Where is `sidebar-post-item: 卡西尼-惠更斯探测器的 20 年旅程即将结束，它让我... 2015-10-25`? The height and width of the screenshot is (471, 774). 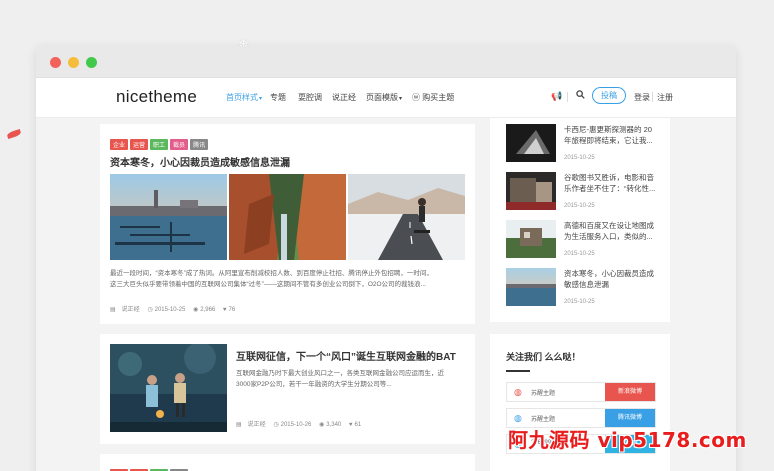 sidebar-post-item: 卡西尼-惠更斯探测器的 20 年旅程即将结束，它让我... 2015-10-25 is located at coordinates (581, 145).